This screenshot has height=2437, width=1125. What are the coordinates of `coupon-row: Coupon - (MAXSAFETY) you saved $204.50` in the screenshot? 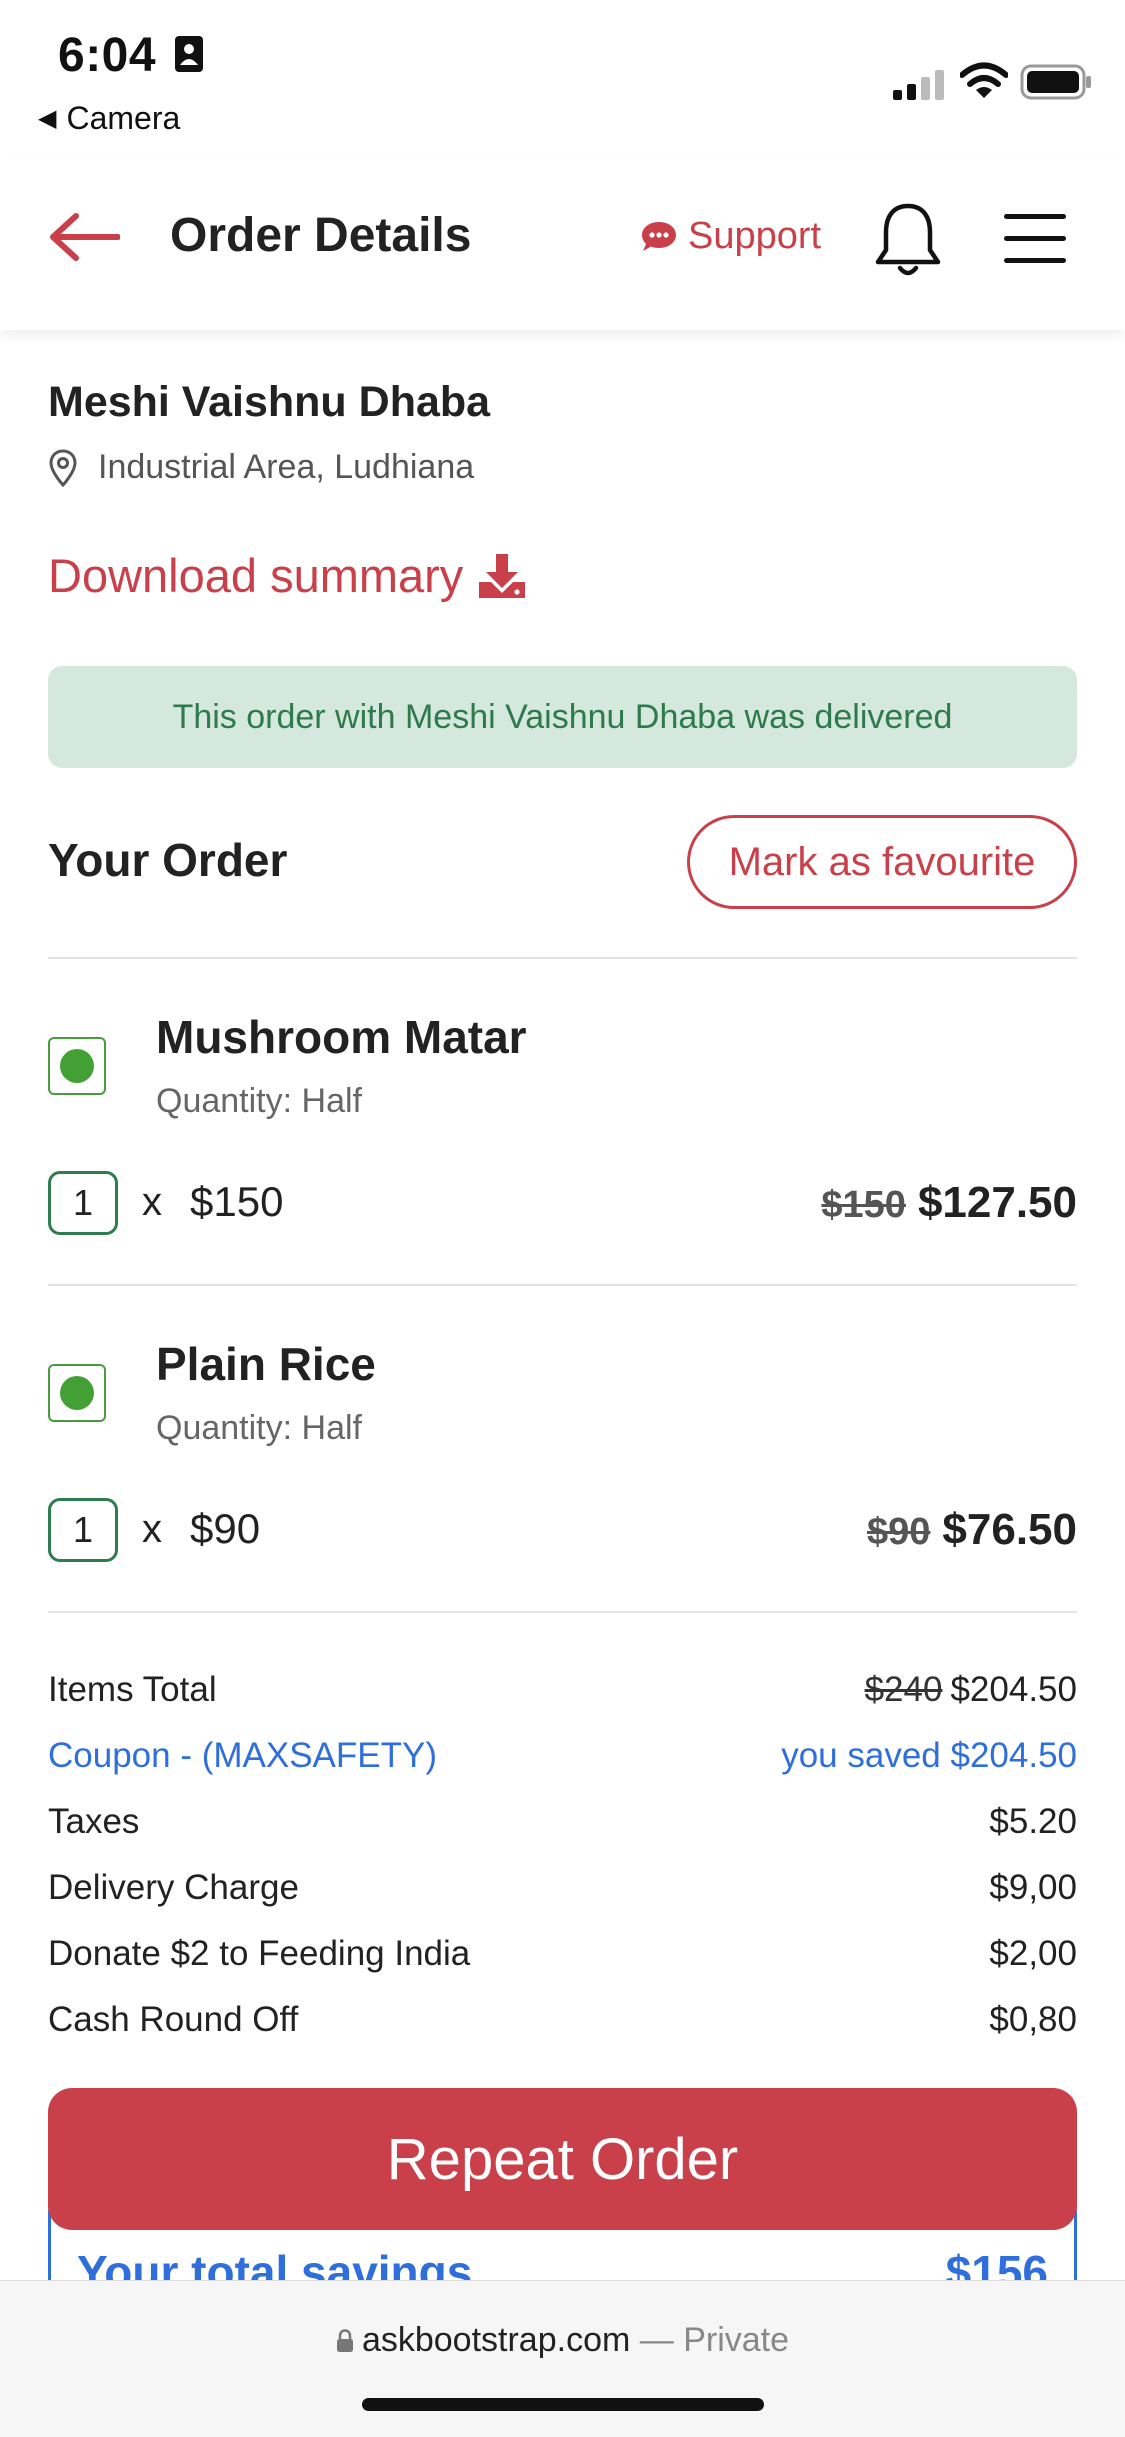 It's located at (562, 1755).